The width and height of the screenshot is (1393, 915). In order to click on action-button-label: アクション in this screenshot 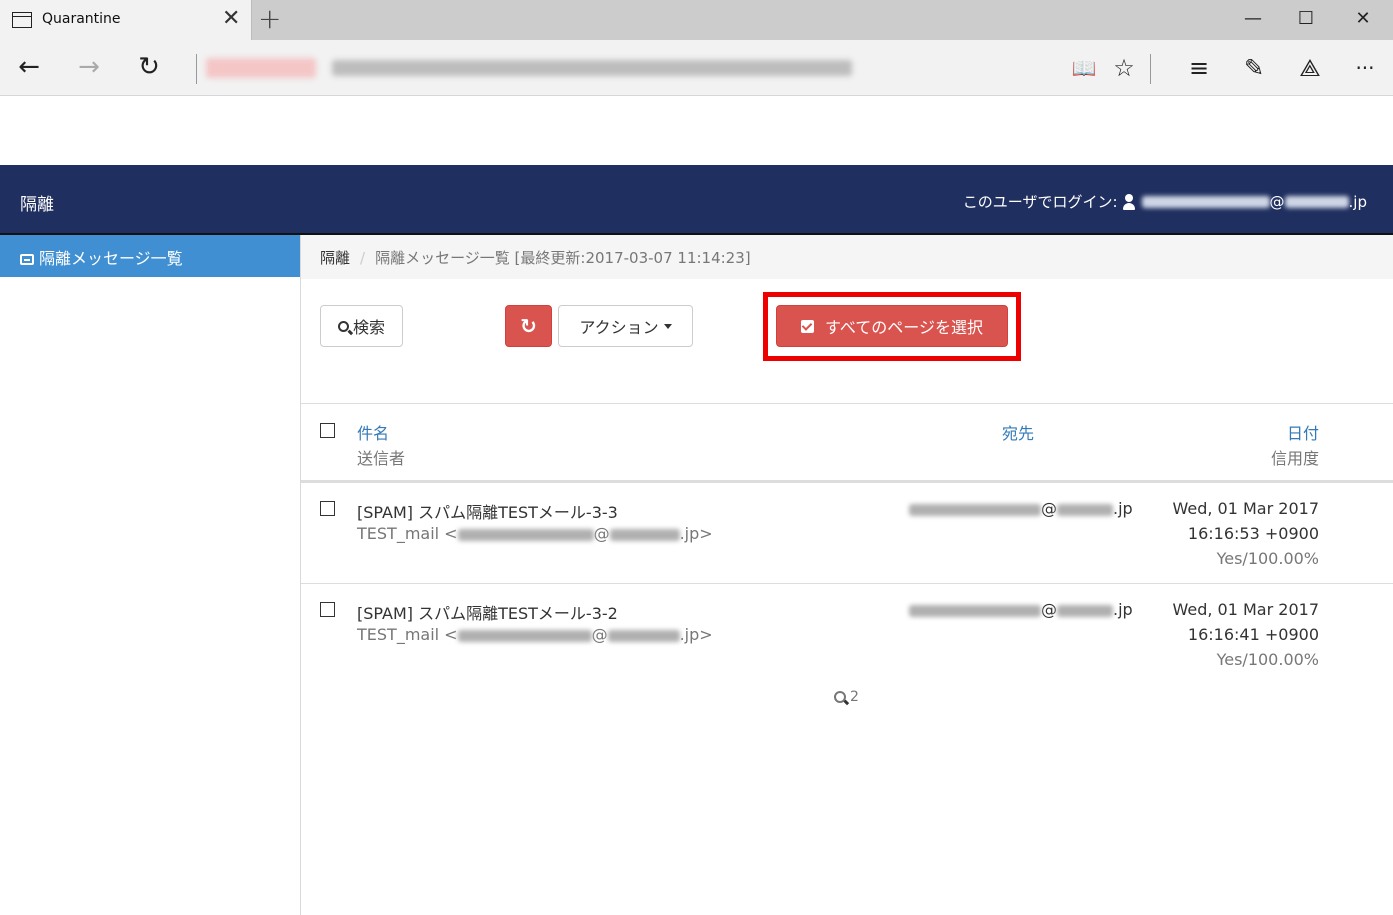, I will do `click(619, 327)`.